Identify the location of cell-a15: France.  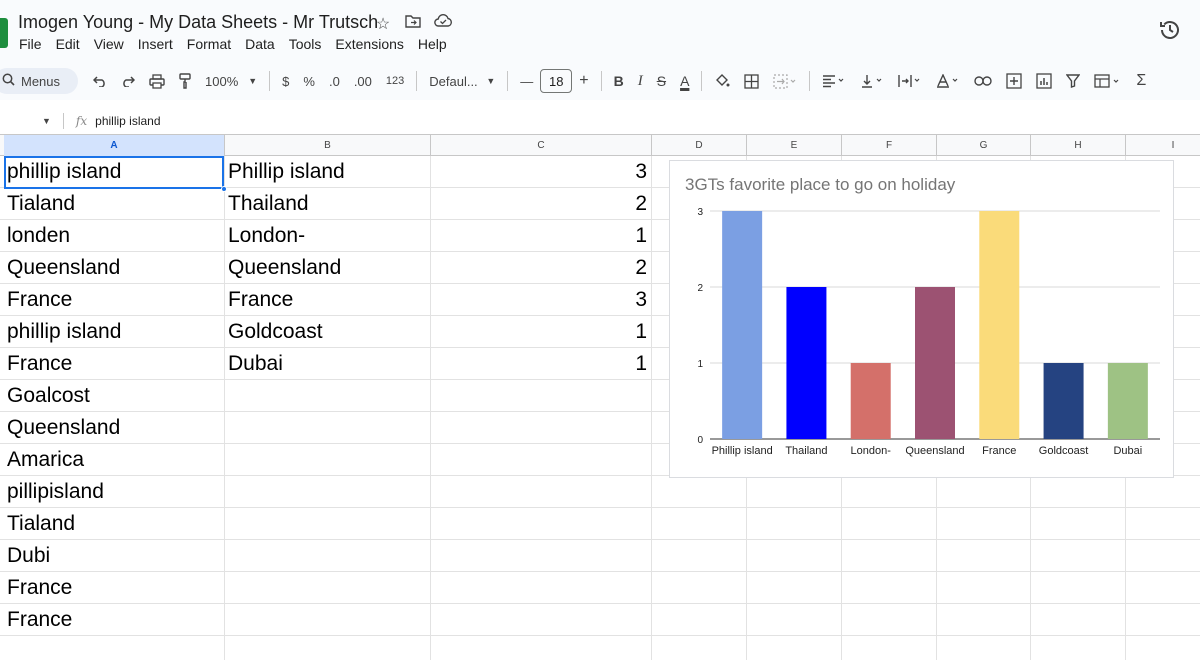
(114, 619).